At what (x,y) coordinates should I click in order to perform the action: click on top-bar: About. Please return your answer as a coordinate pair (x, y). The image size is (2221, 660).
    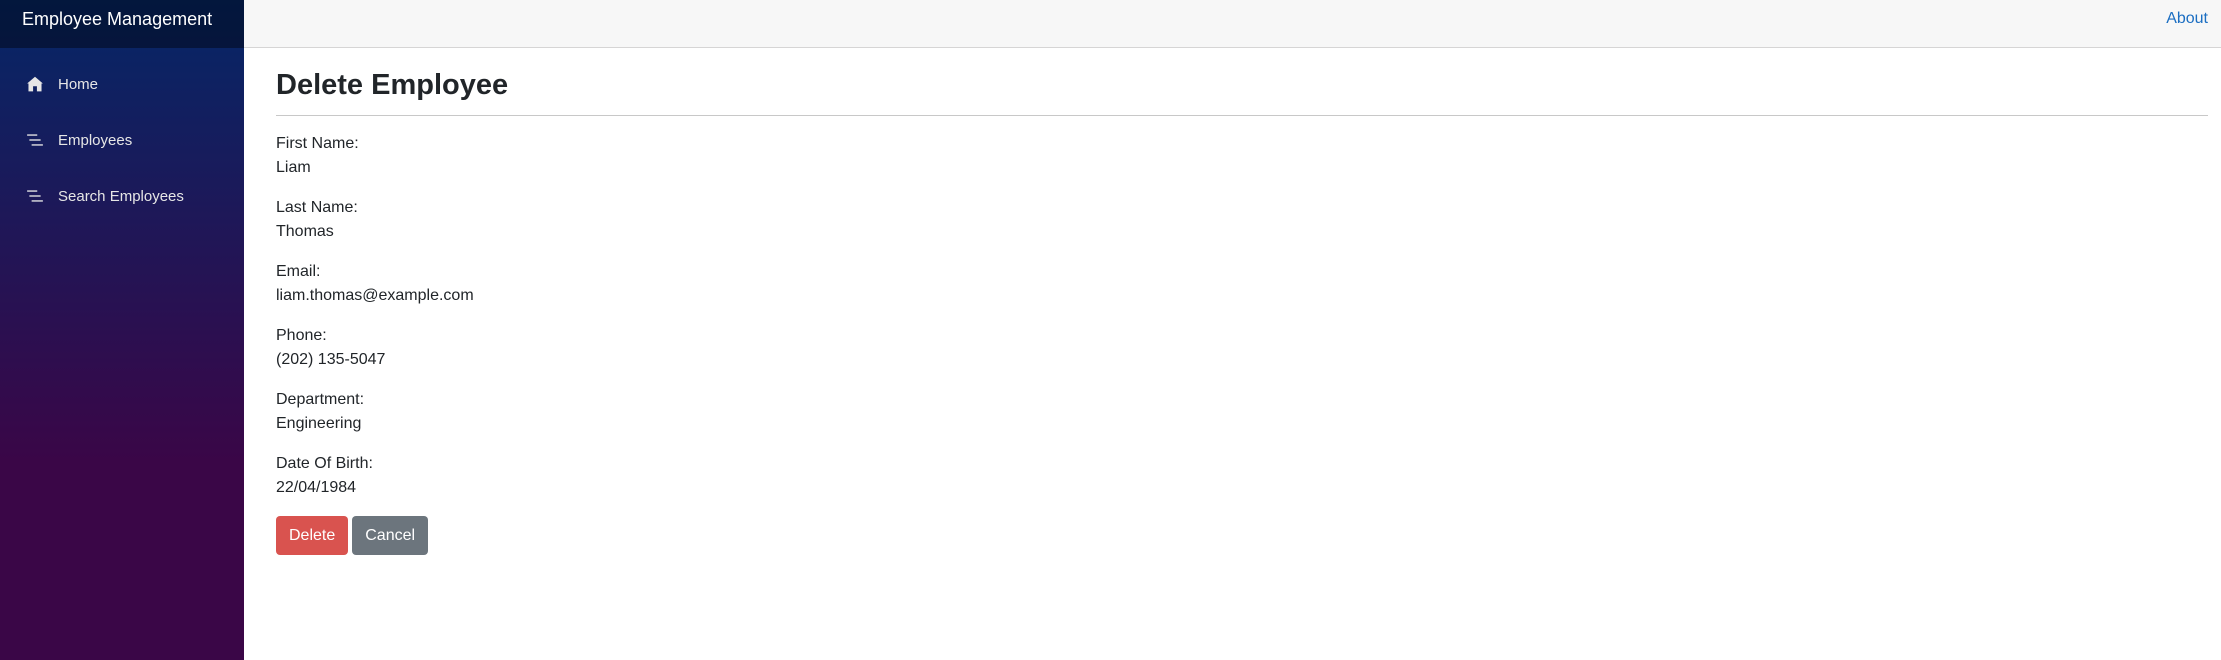
    Looking at the image, I should click on (1232, 24).